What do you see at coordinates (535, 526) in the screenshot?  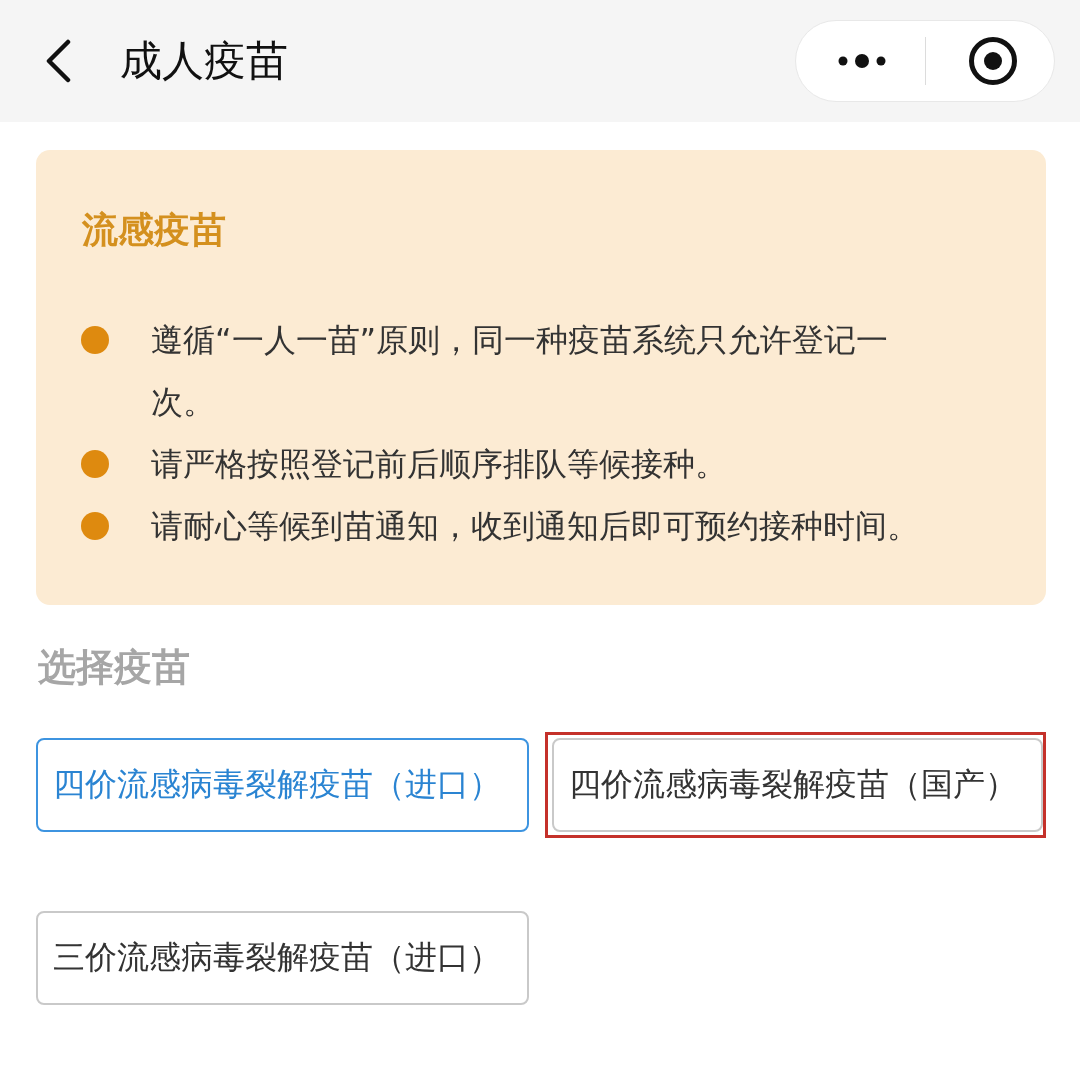 I see `notice-text: 请耐心等候到苗通知，收到通知后即可预约接种时间。` at bounding box center [535, 526].